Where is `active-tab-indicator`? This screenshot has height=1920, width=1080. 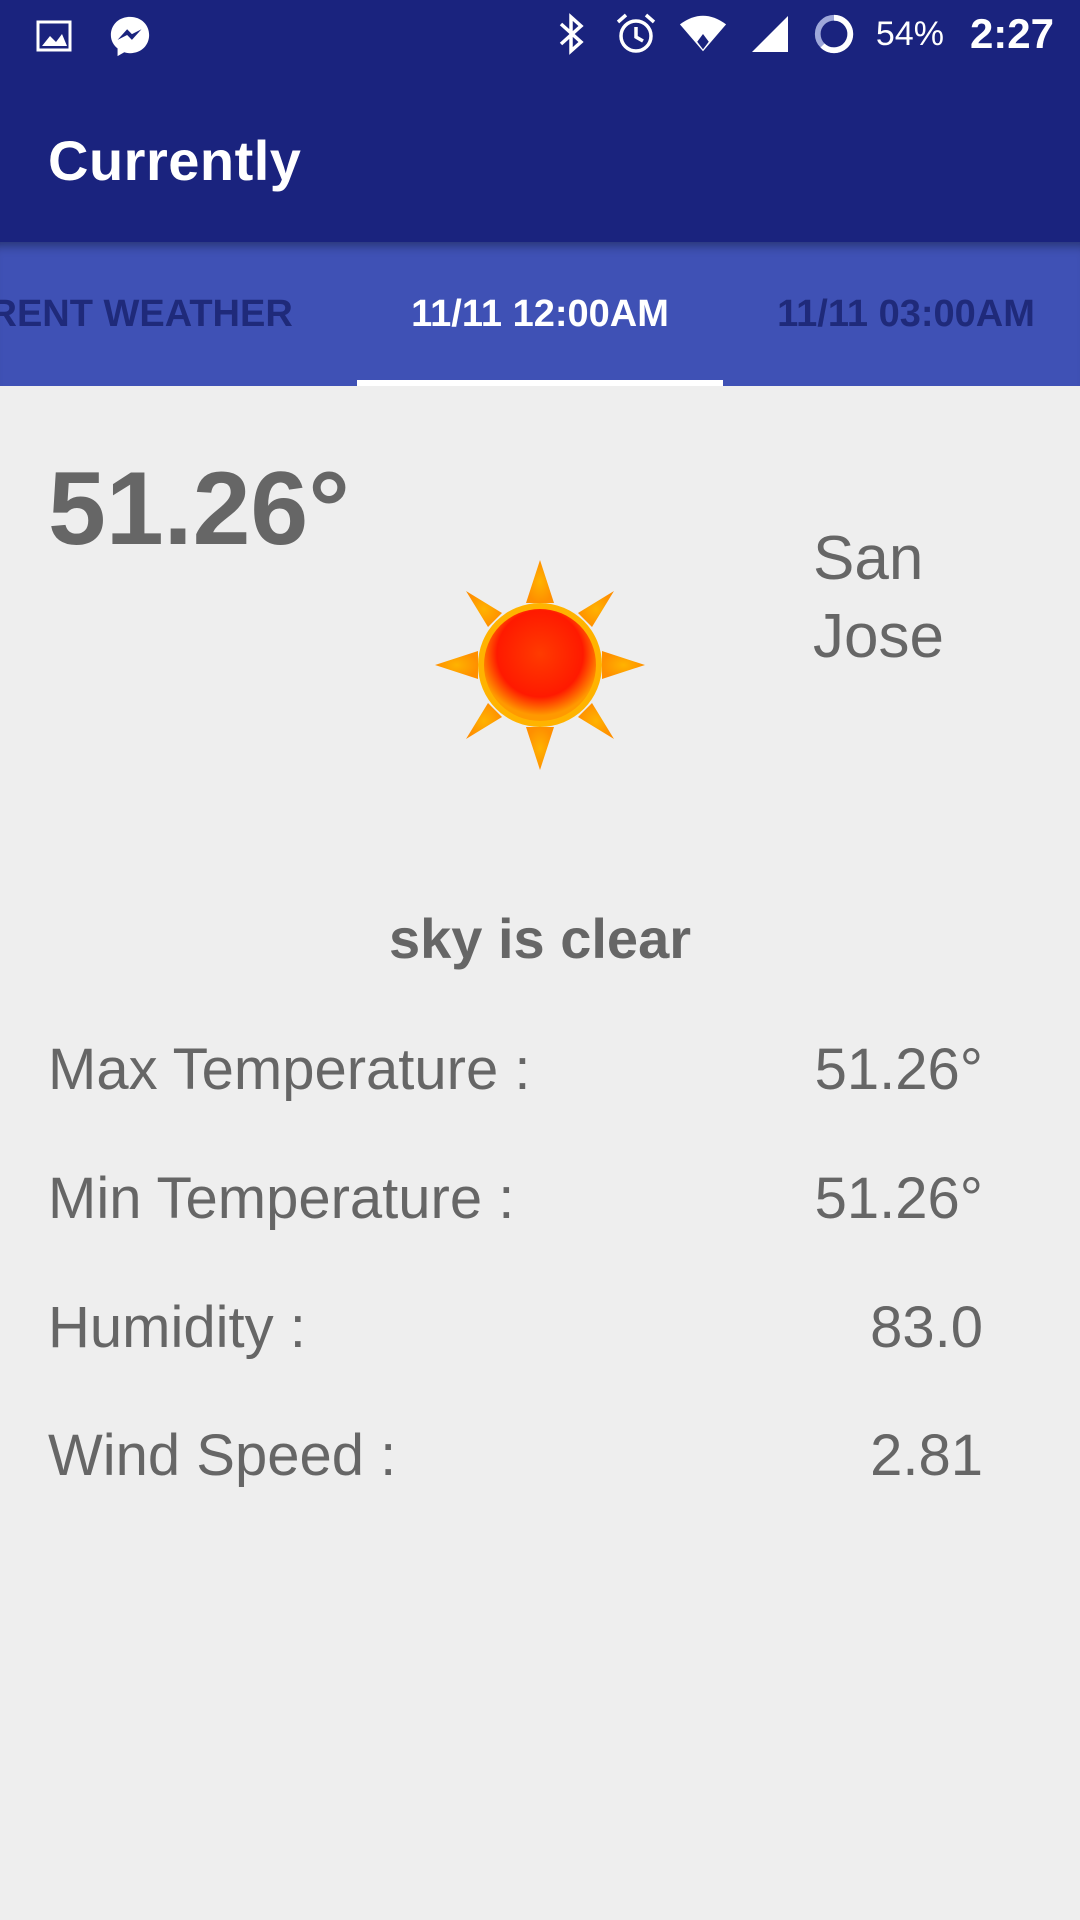
active-tab-indicator is located at coordinates (540, 383).